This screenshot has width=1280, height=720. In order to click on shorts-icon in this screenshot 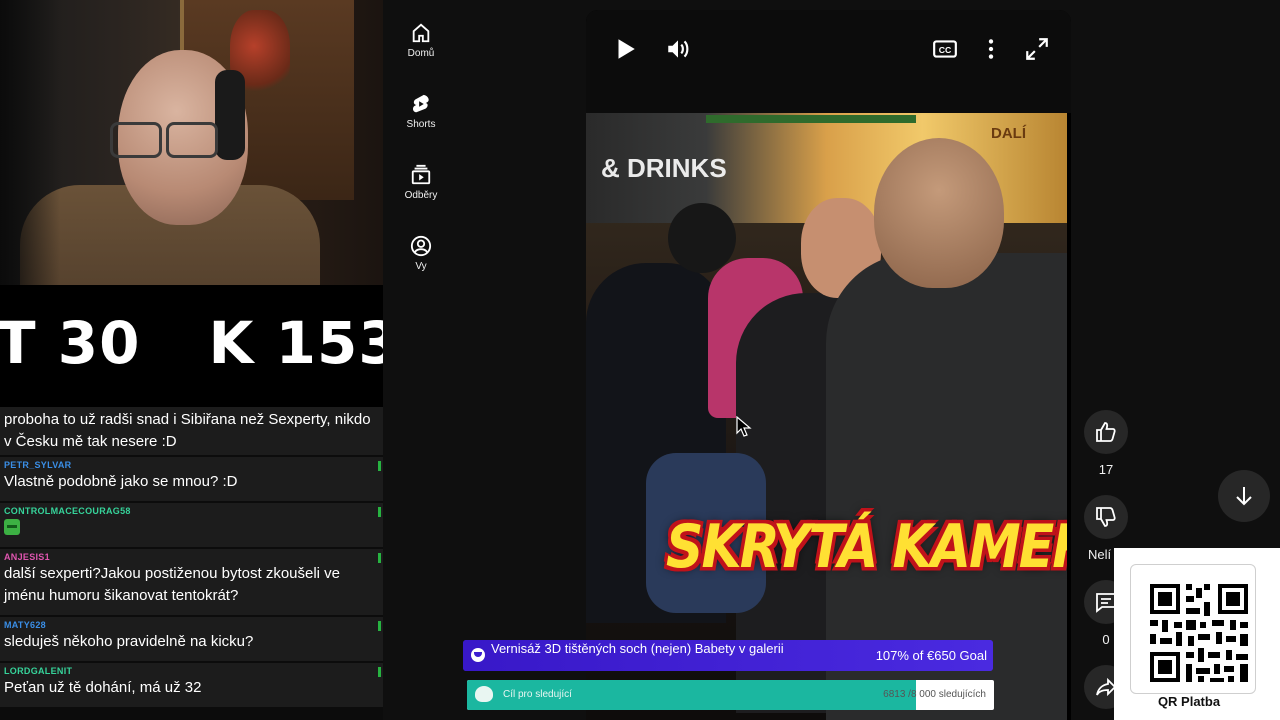, I will do `click(420, 103)`.